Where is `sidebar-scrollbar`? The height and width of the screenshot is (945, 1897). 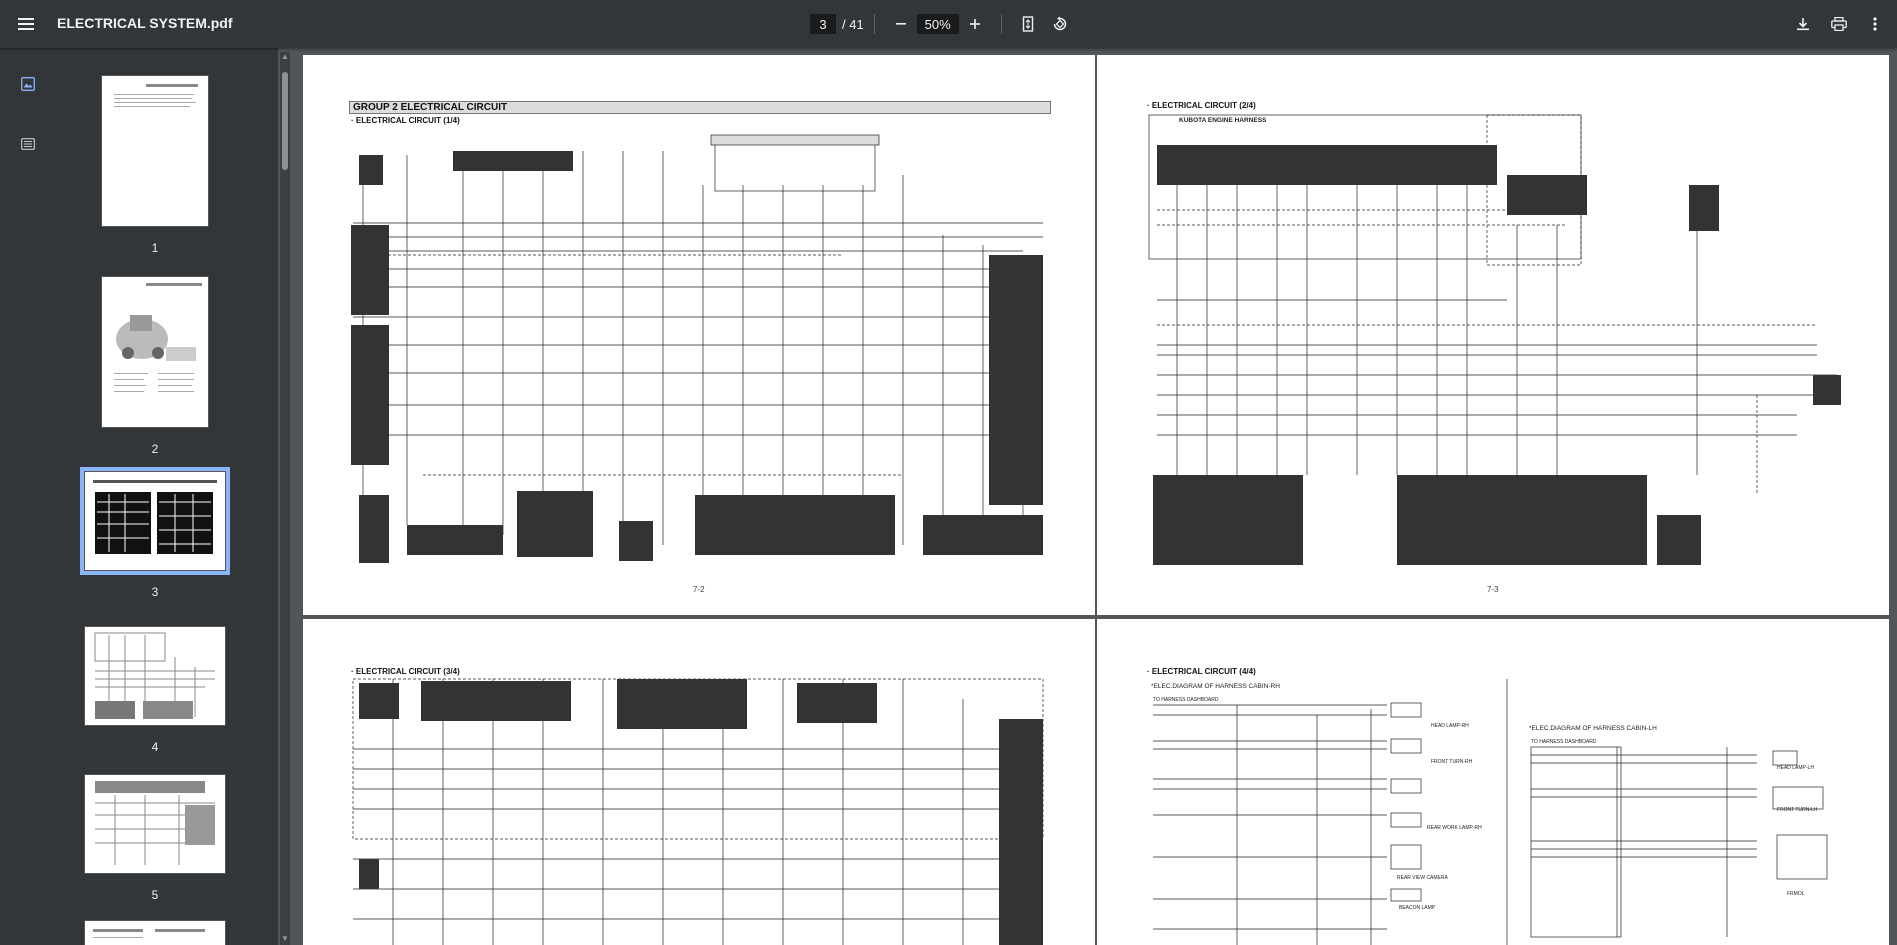 sidebar-scrollbar is located at coordinates (285, 498).